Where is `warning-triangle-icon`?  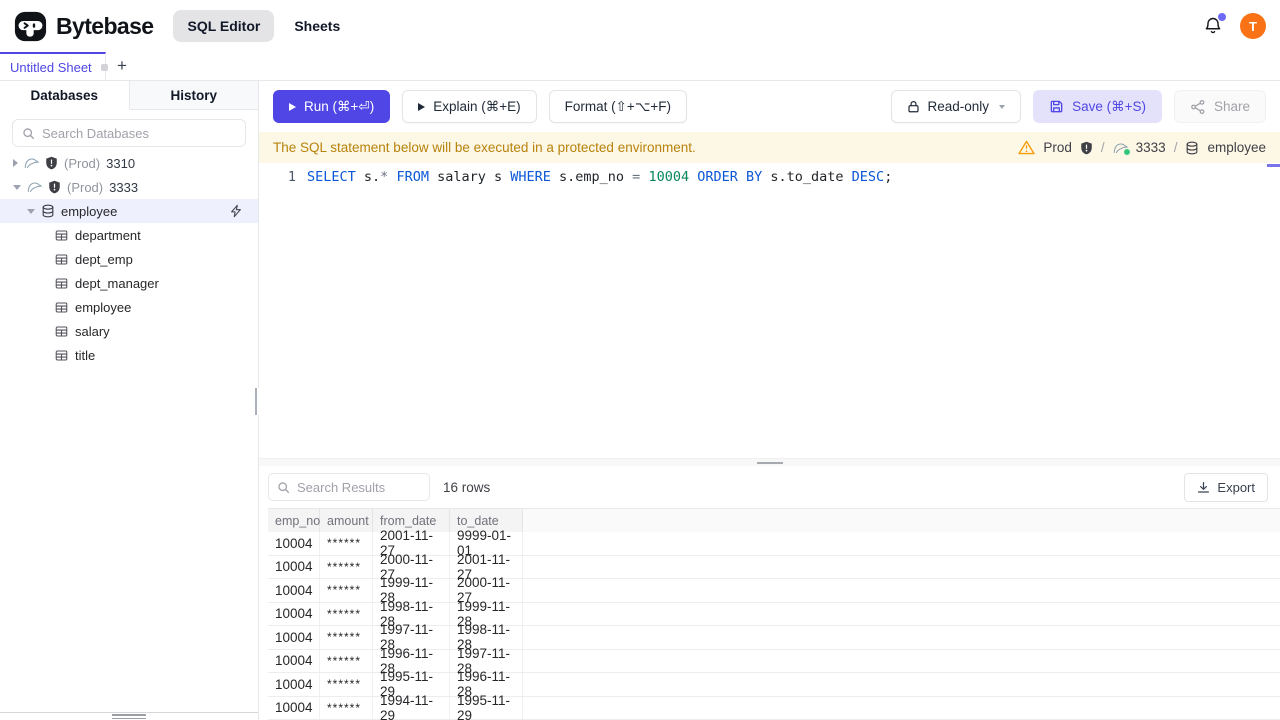 warning-triangle-icon is located at coordinates (1027, 147).